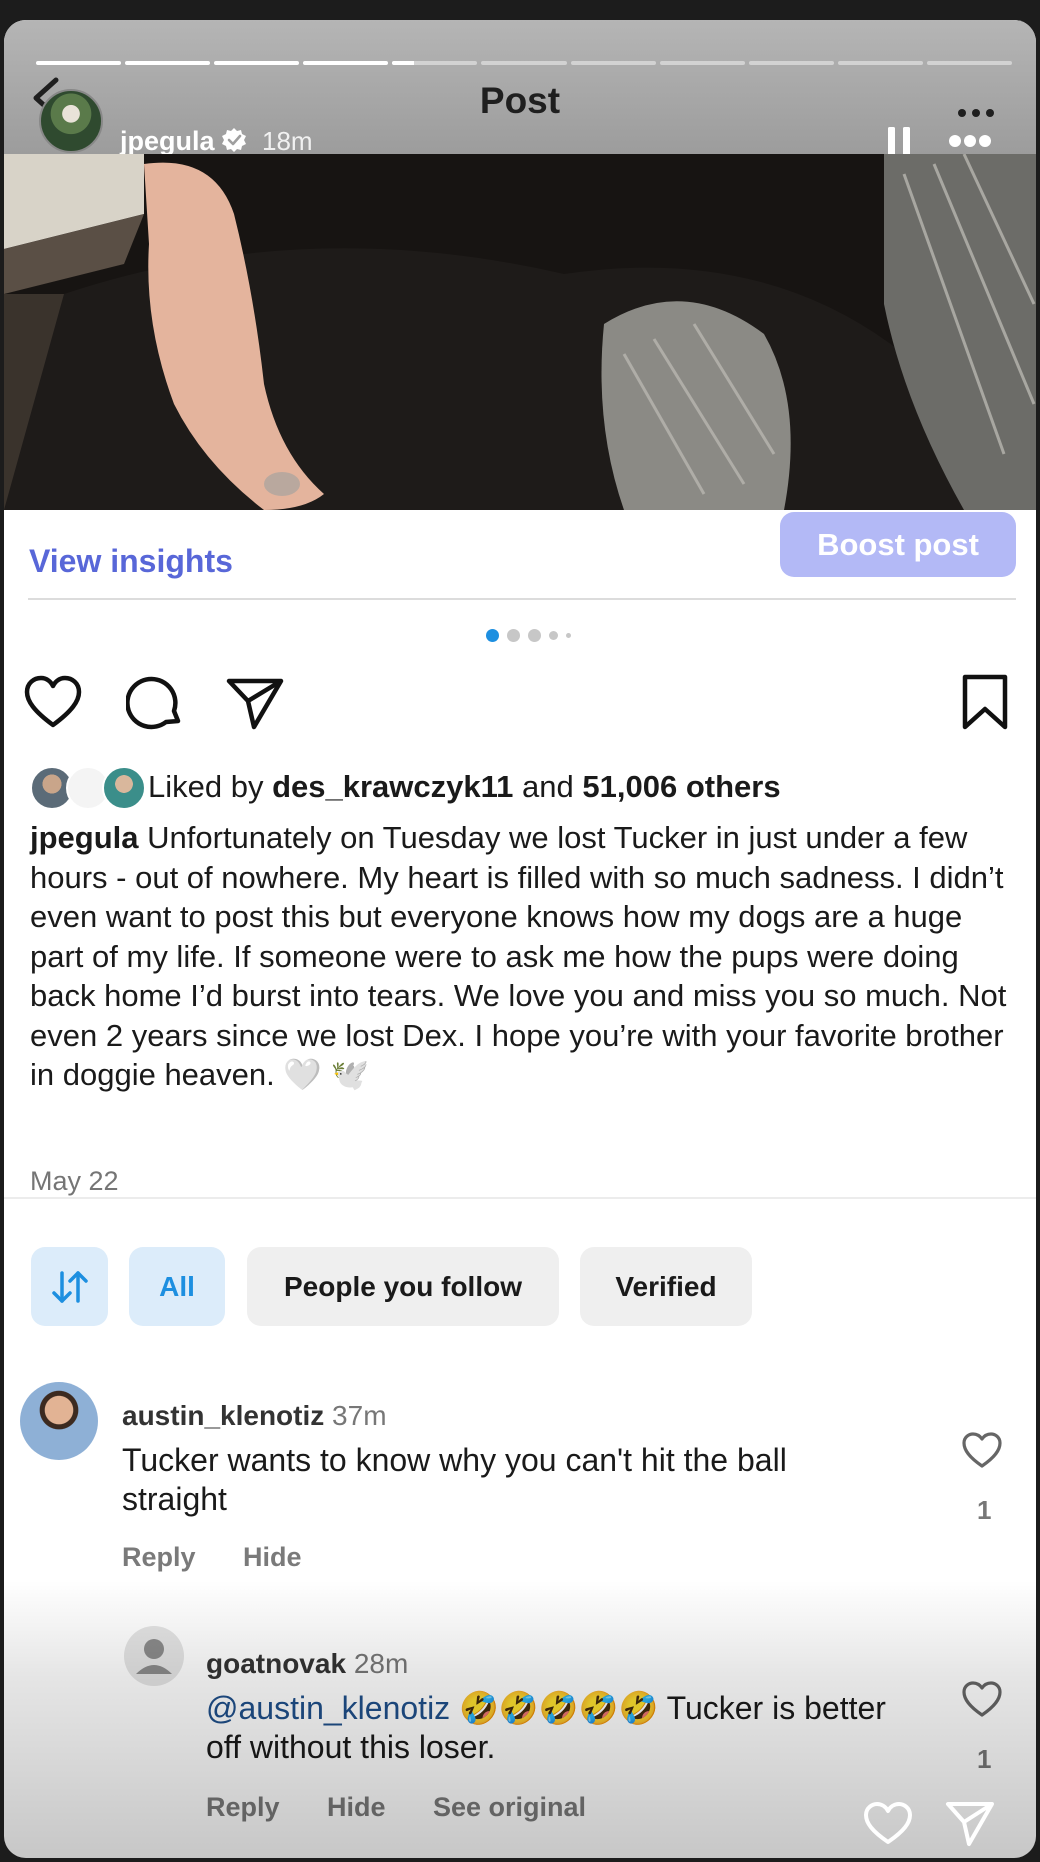 This screenshot has height=1862, width=1040. I want to click on see-original-button: See original, so click(509, 1807).